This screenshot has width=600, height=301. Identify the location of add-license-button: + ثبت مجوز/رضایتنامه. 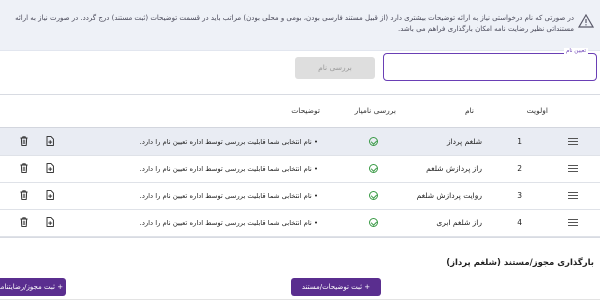
(33, 287).